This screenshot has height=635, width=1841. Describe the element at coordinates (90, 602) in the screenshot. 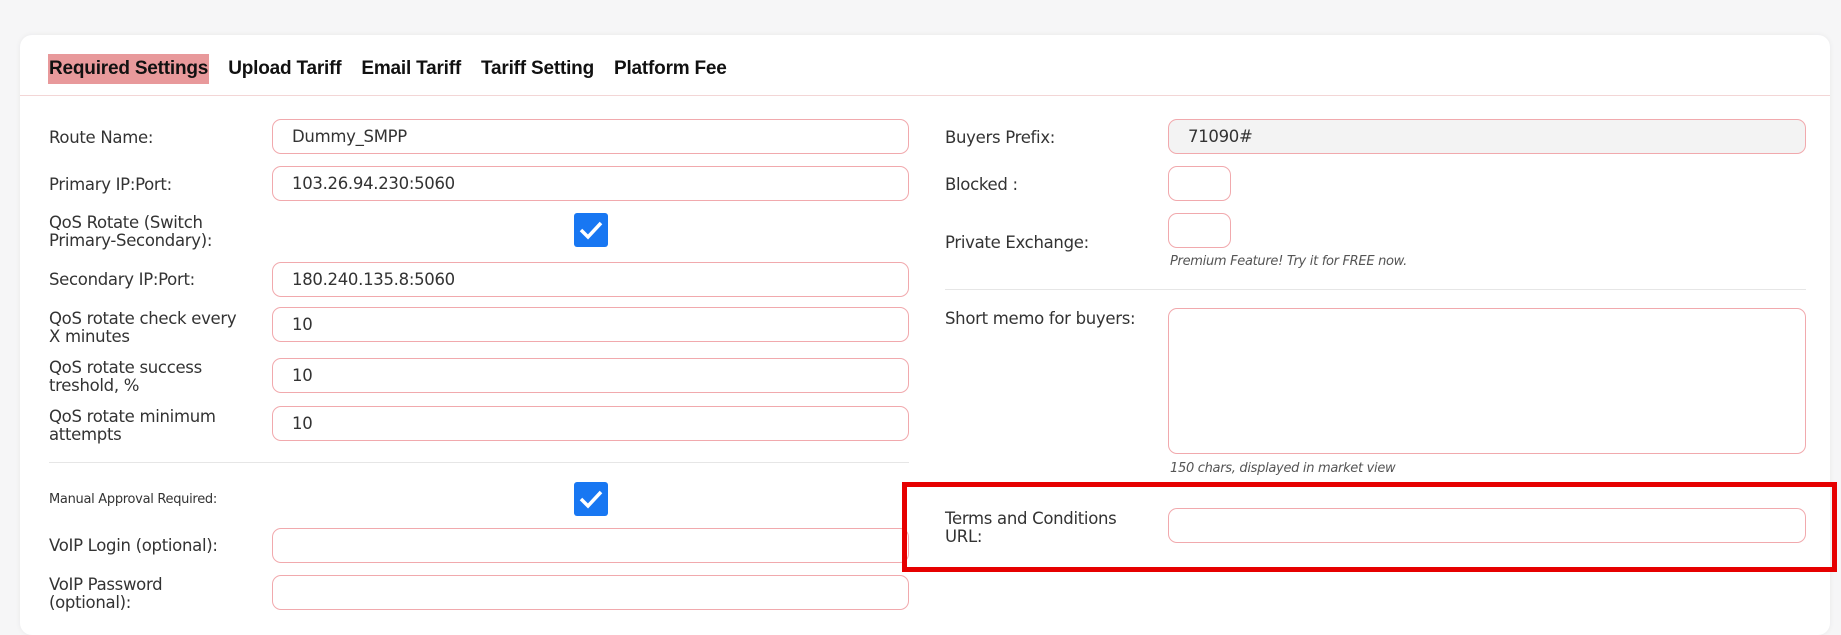

I see `voip-password-label-line2: (optional):` at that location.